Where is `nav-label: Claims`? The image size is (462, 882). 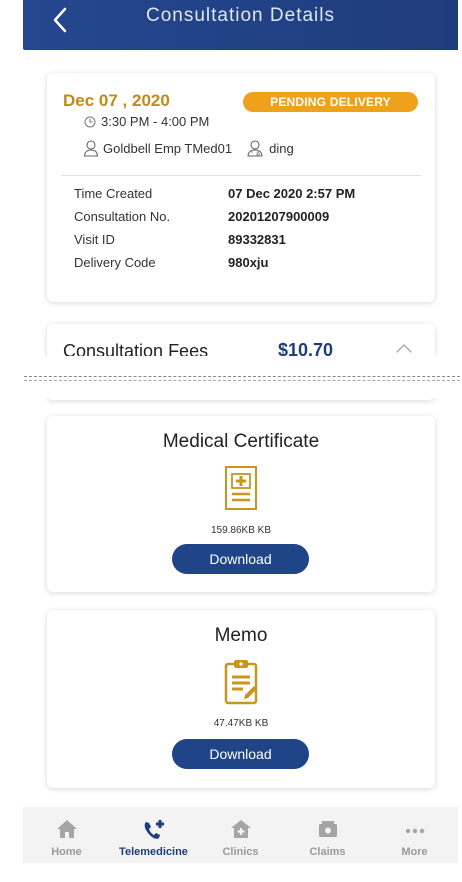
nav-label: Claims is located at coordinates (327, 852).